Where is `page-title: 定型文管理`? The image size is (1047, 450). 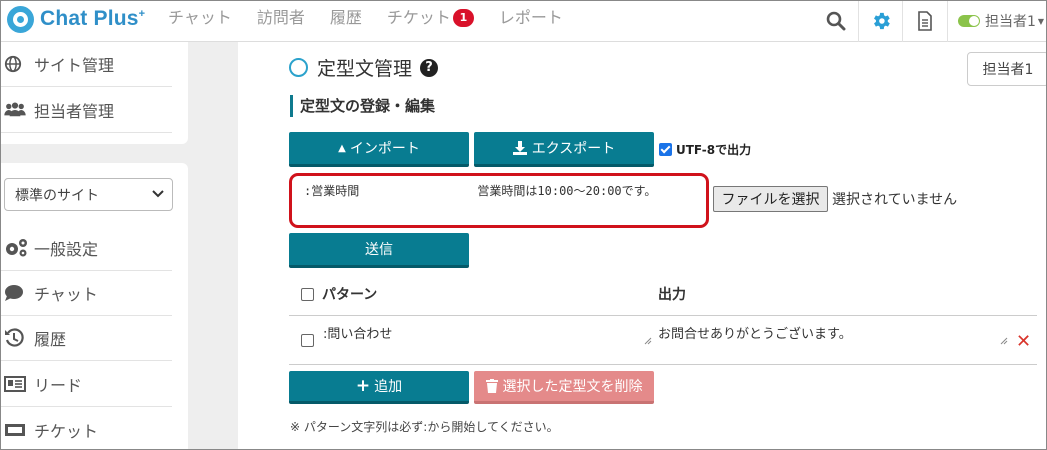
page-title: 定型文管理 is located at coordinates (365, 69).